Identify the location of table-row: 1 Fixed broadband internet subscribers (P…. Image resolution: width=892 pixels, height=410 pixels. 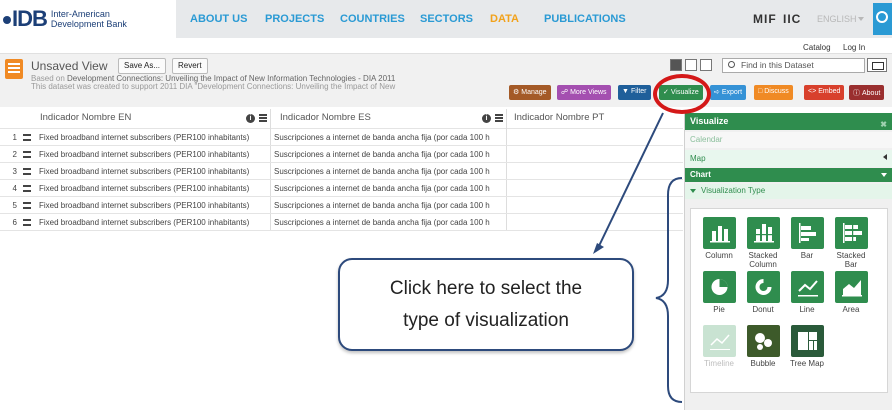
(341, 137).